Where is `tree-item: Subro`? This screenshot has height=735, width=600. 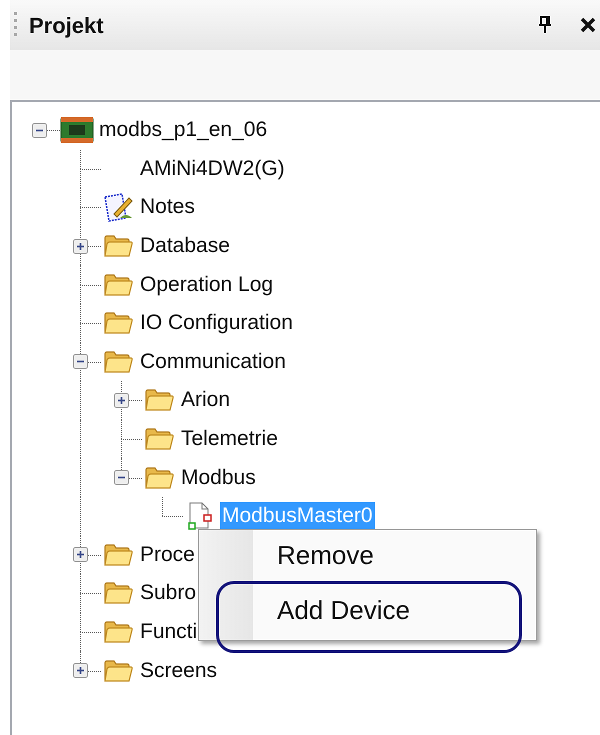 tree-item: Subro is located at coordinates (168, 593).